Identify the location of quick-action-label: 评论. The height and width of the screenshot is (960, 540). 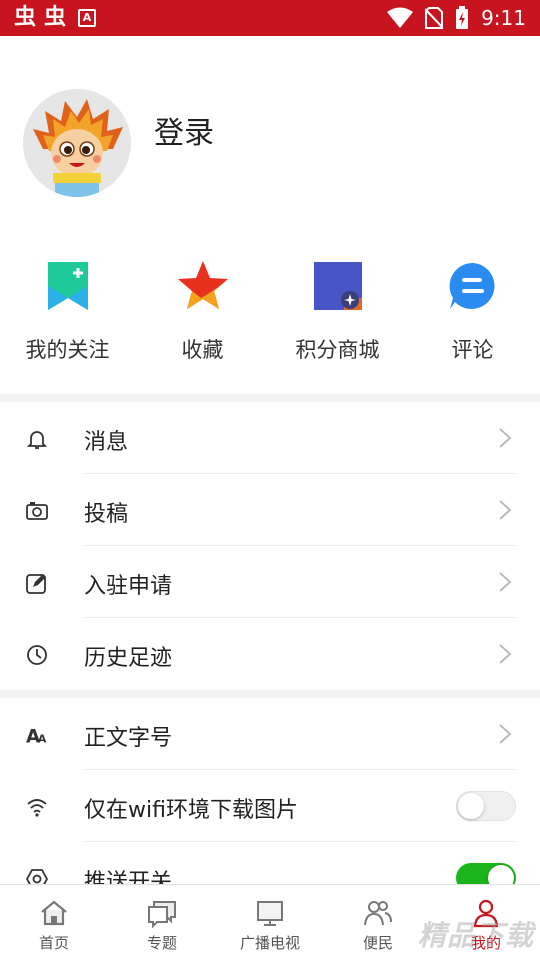
(472, 350).